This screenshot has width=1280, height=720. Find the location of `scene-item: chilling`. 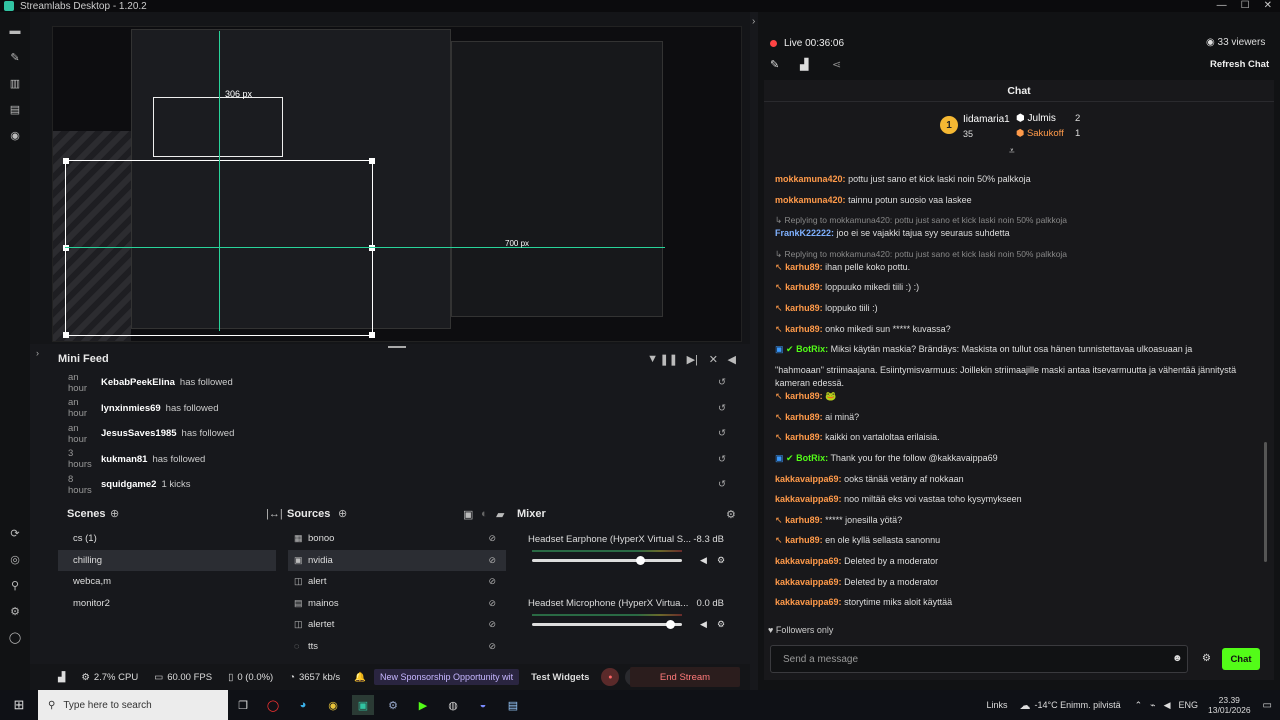

scene-item: chilling is located at coordinates (167, 560).